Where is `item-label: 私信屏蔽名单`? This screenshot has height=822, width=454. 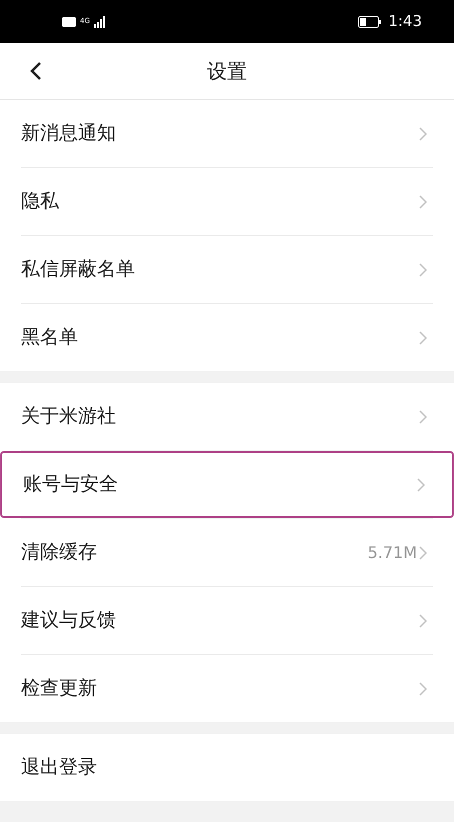 item-label: 私信屏蔽名单 is located at coordinates (78, 269).